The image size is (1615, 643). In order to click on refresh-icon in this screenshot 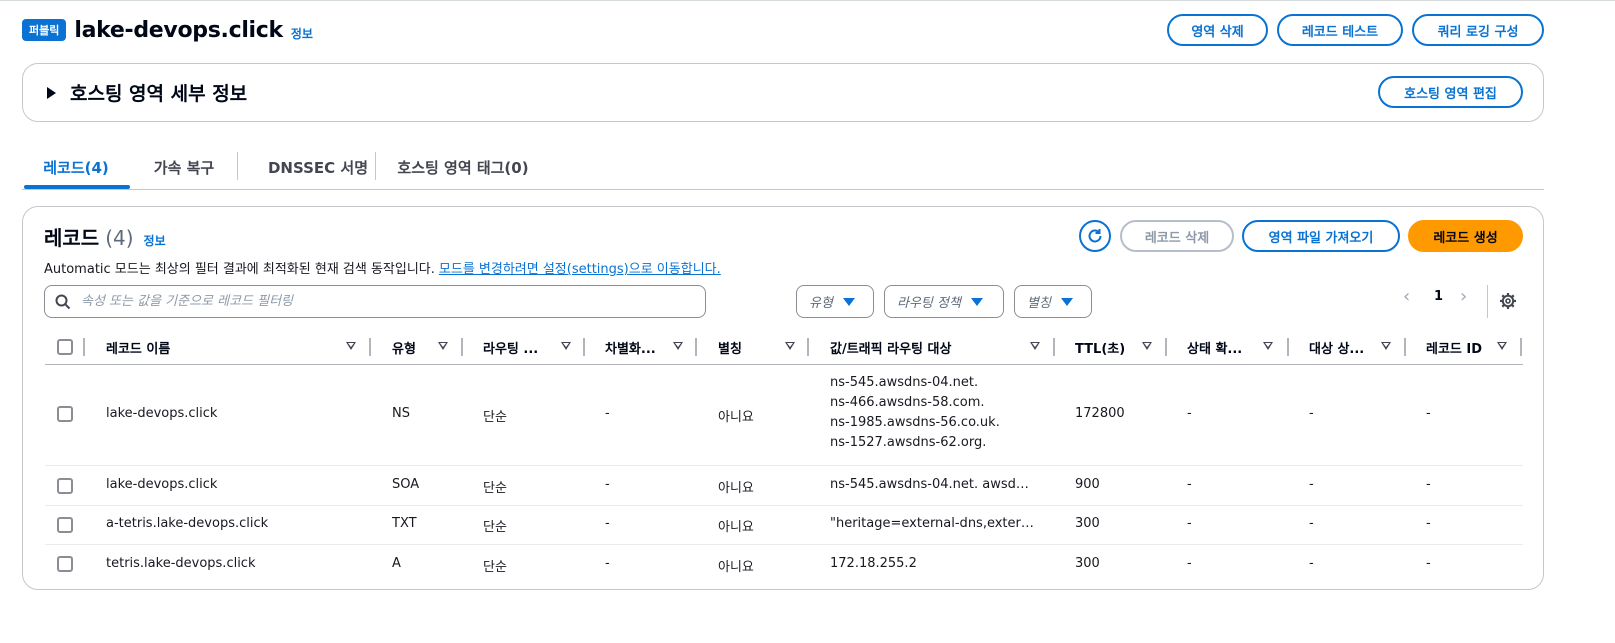, I will do `click(1095, 236)`.